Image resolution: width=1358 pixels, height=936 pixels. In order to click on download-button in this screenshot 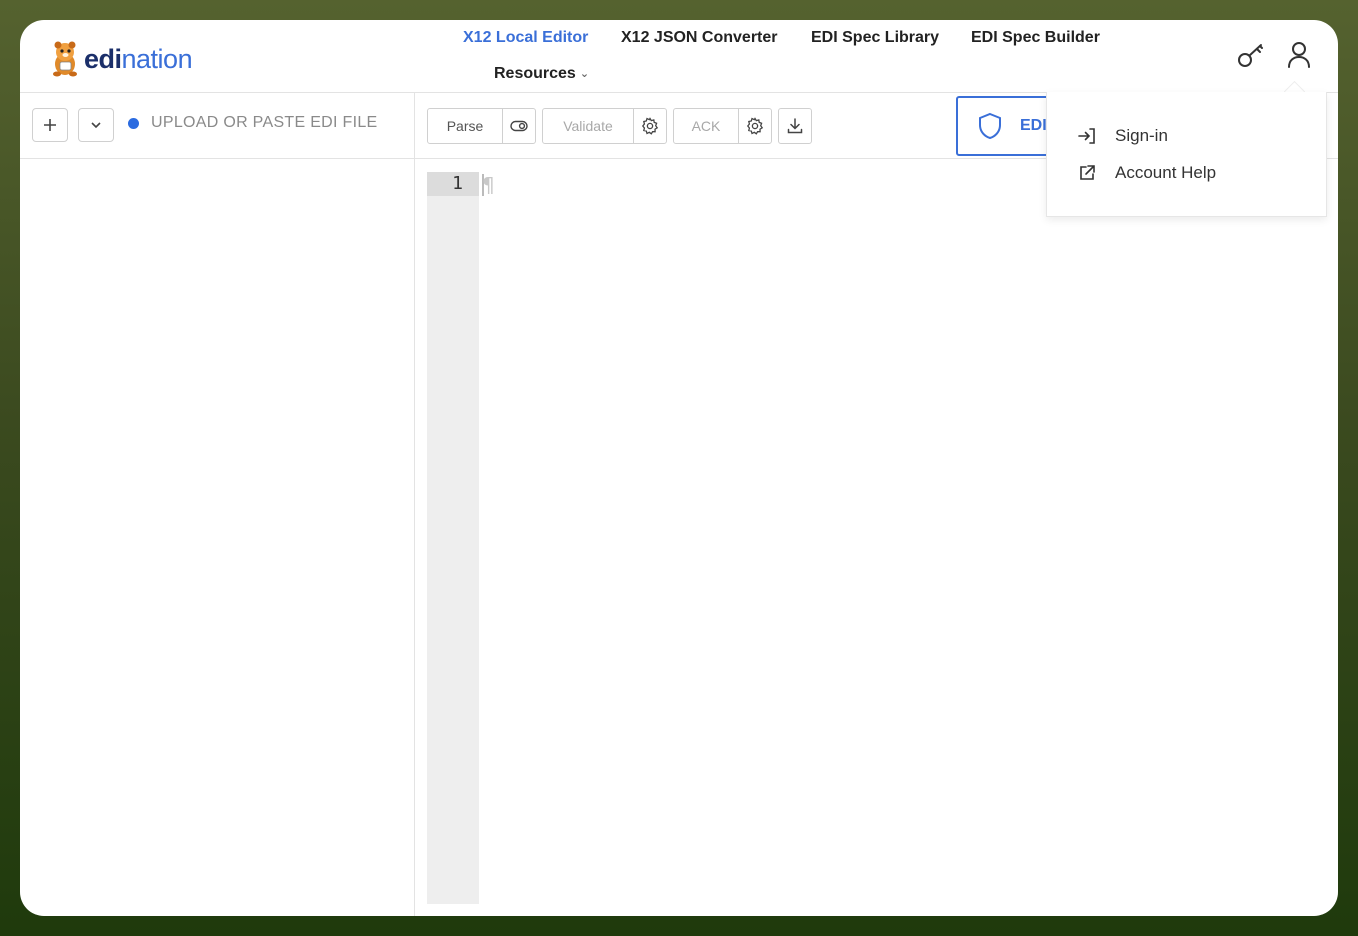, I will do `click(795, 126)`.